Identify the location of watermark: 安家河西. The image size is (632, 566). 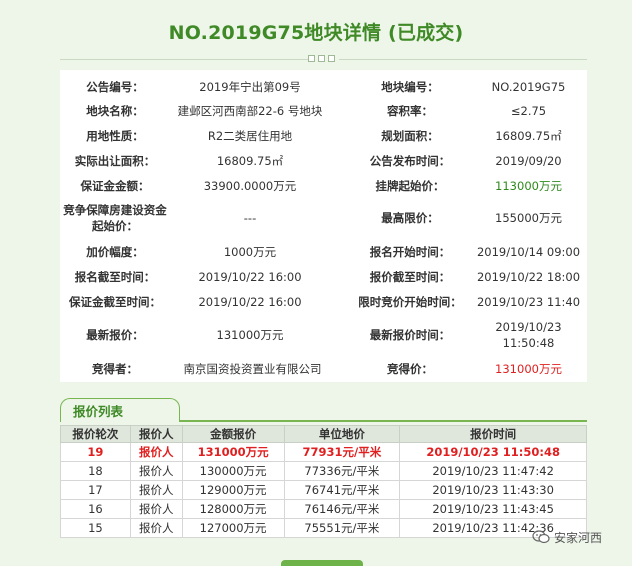
(582, 537).